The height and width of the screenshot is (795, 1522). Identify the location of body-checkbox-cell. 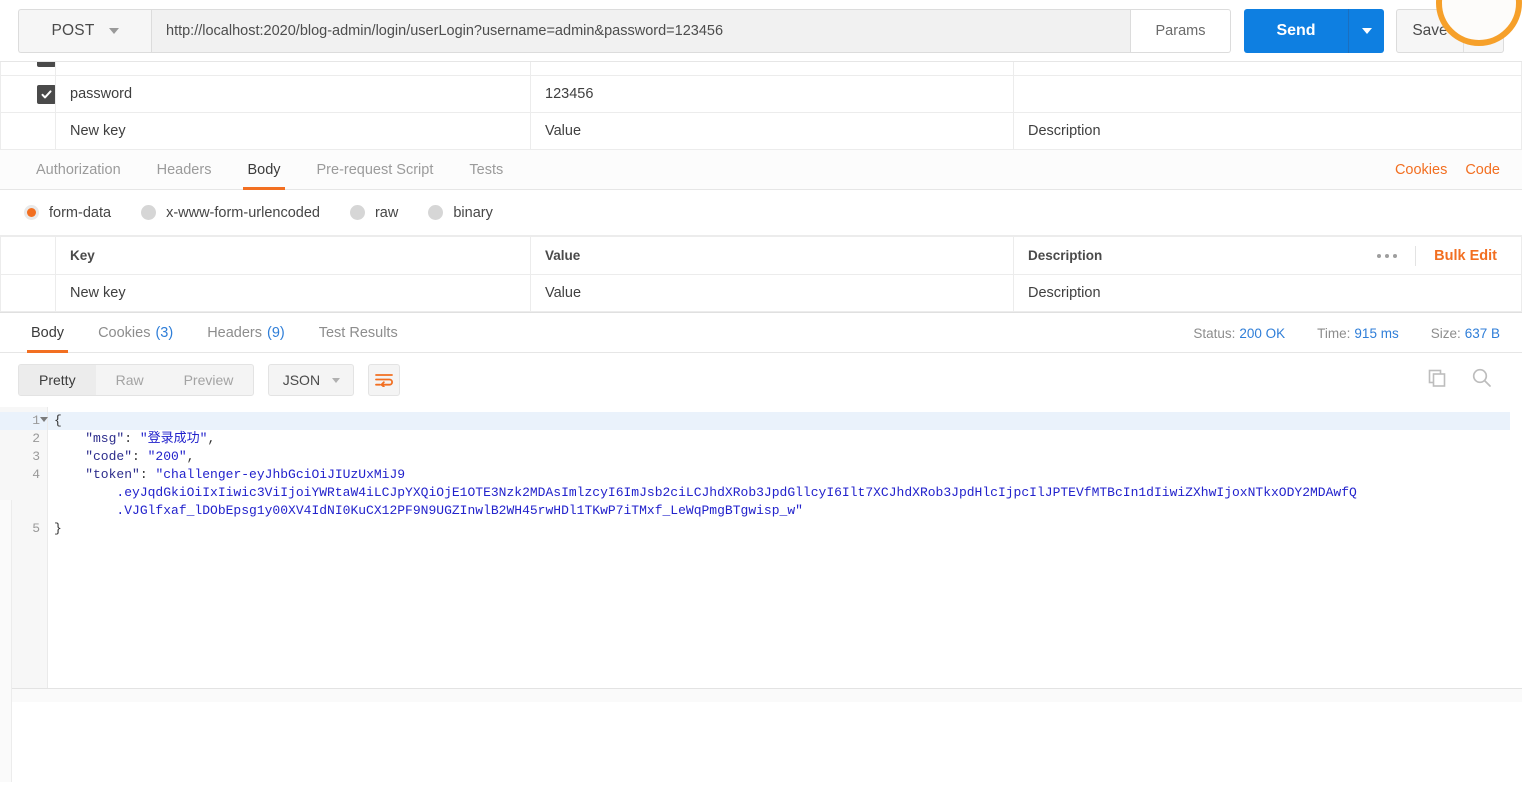
(28, 293).